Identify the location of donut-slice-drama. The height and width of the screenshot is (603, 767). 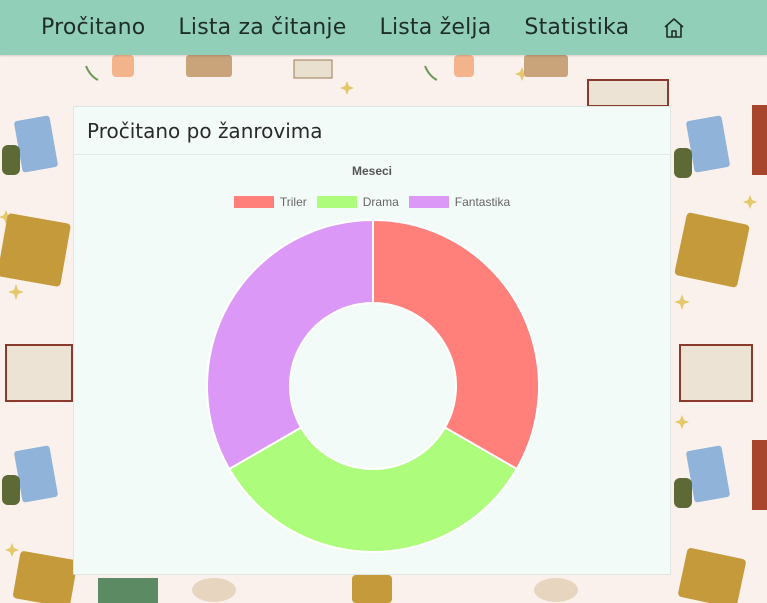
(373, 489).